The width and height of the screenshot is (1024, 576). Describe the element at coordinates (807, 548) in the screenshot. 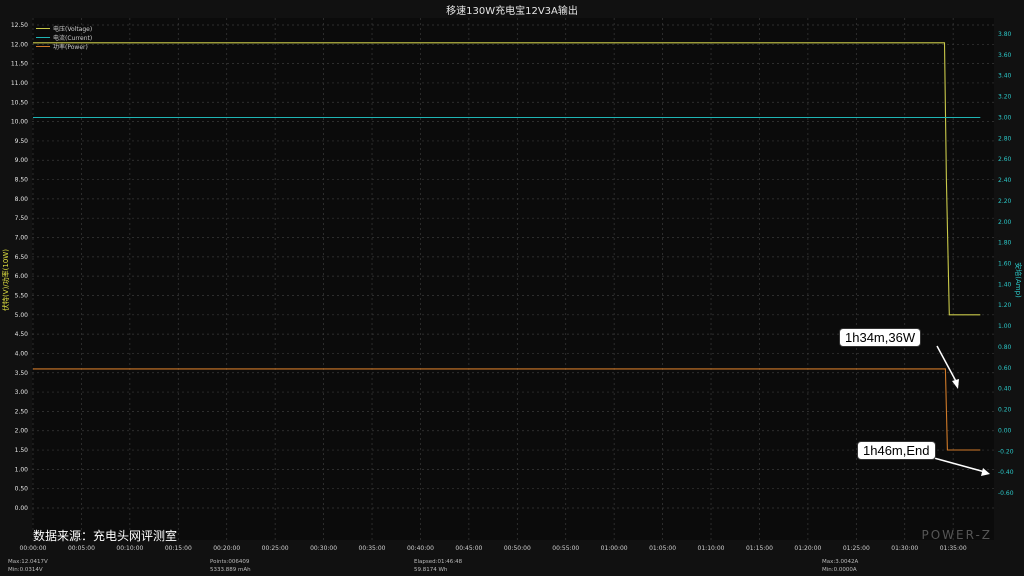

I see `x-tick-label: 01:20:00` at that location.